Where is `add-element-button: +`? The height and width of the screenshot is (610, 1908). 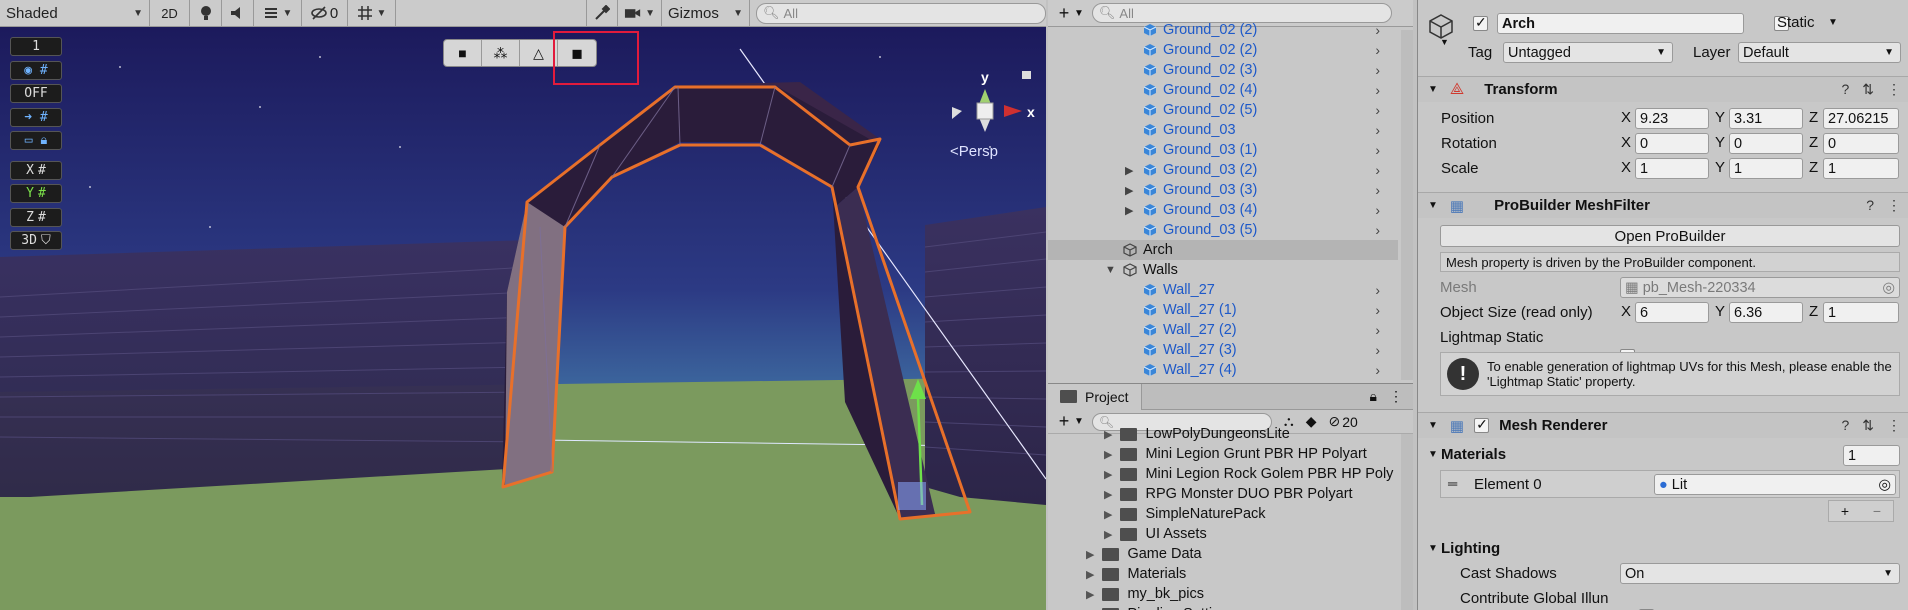
add-element-button: + is located at coordinates (1845, 511).